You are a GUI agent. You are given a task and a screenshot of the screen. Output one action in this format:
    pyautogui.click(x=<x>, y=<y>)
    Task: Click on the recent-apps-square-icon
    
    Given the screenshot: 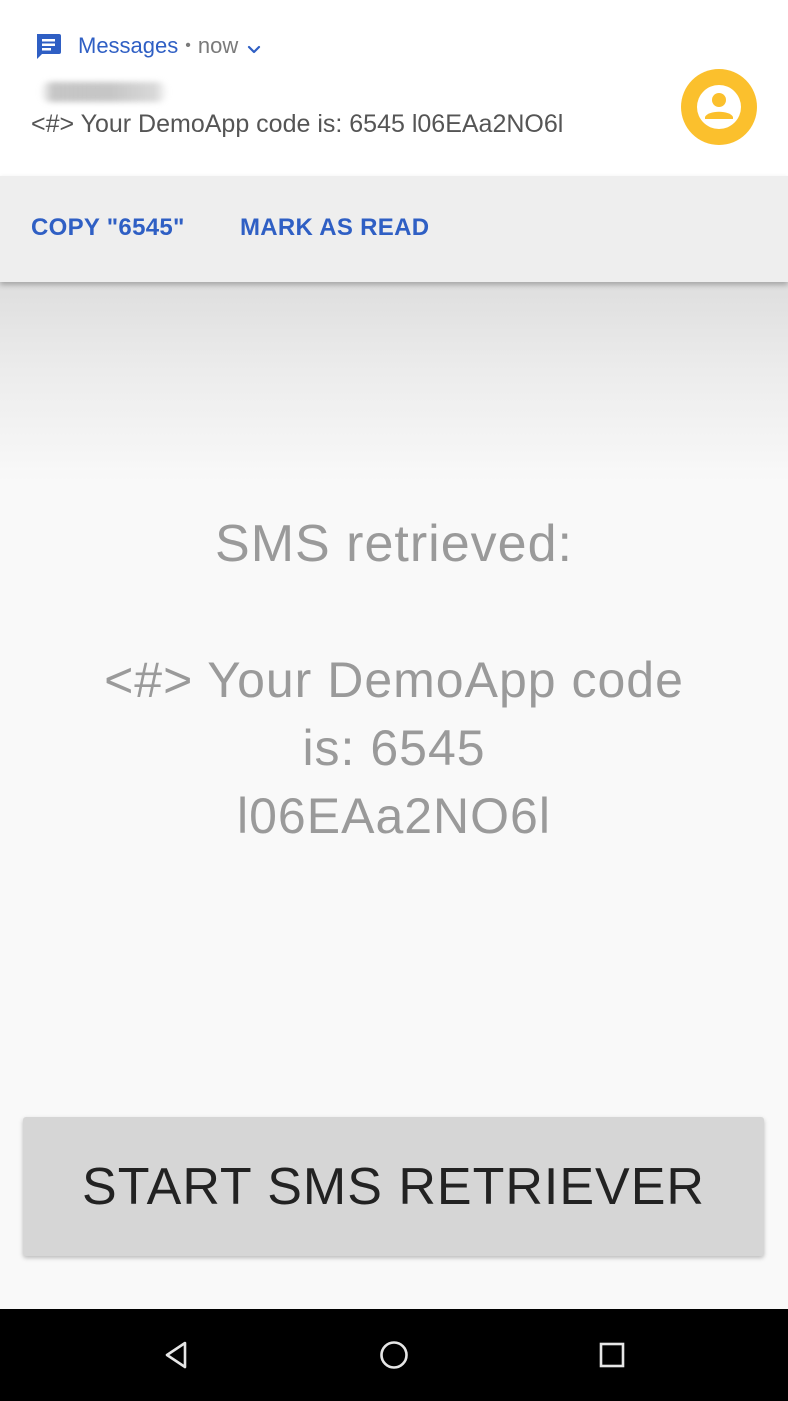 What is the action you would take?
    pyautogui.click(x=612, y=1355)
    